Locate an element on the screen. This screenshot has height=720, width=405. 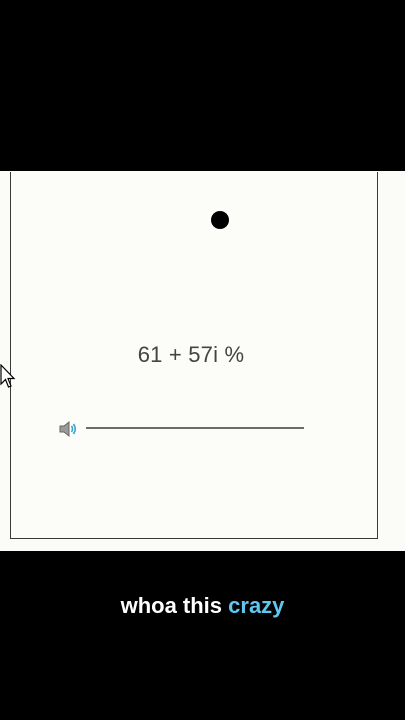
video-caption: whoa this crazy is located at coordinates (202, 606).